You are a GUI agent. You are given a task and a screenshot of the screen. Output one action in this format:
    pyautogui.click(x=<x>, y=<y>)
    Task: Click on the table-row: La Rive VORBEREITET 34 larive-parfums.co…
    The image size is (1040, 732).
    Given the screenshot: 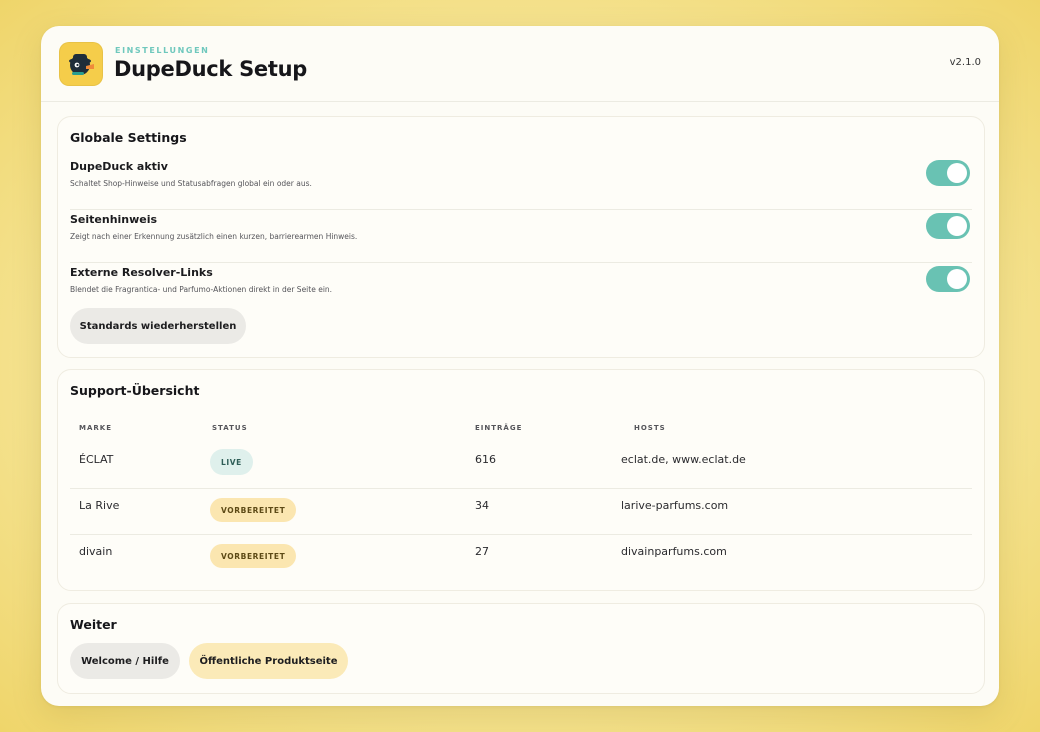 What is the action you would take?
    pyautogui.click(x=521, y=512)
    